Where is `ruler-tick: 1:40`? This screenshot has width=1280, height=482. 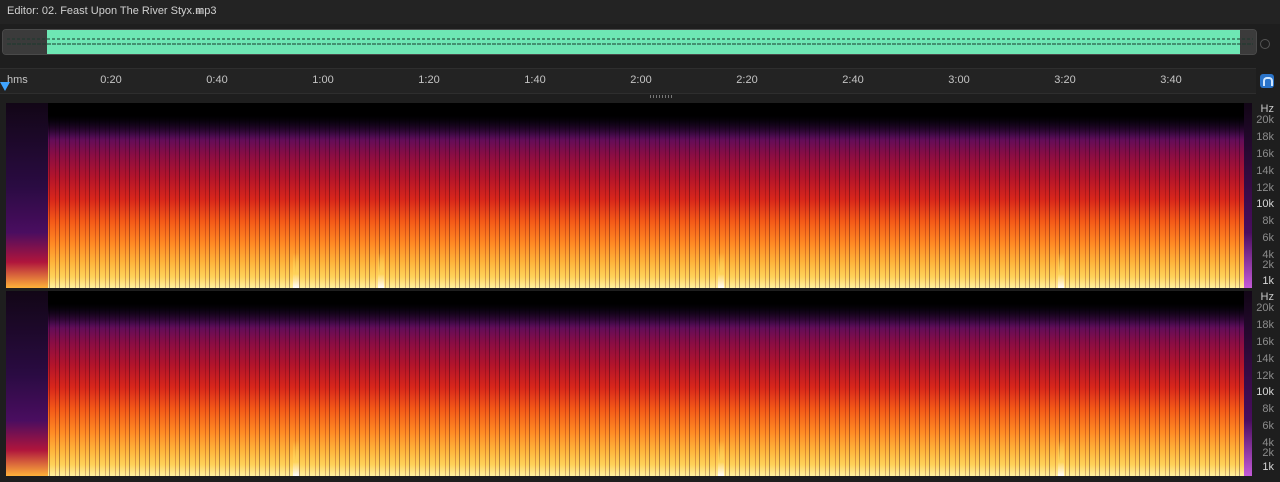
ruler-tick: 1:40 is located at coordinates (535, 80).